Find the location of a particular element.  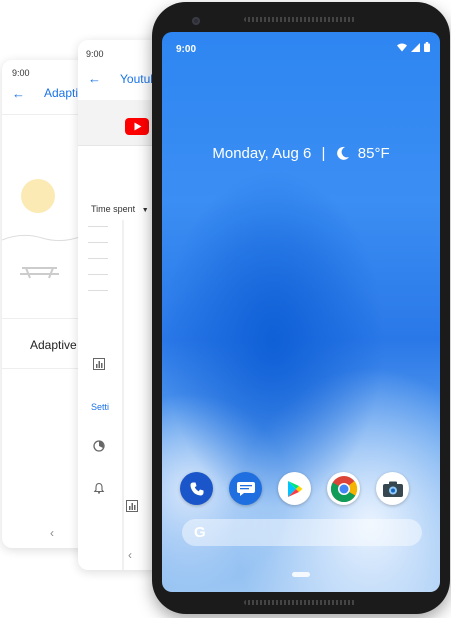

date-text: Monday, Aug 6 is located at coordinates (262, 153).